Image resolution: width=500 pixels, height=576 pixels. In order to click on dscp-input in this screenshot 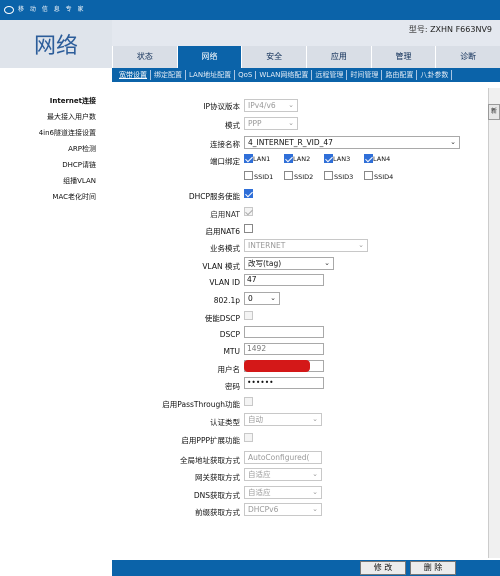, I will do `click(284, 332)`.